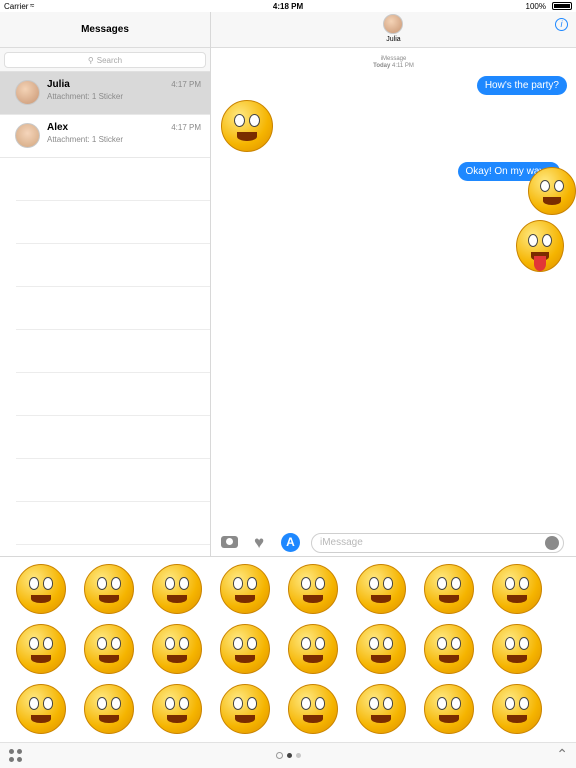 Image resolution: width=576 pixels, height=768 pixels. Describe the element at coordinates (109, 60) in the screenshot. I see `search-placeholder: Search` at that location.